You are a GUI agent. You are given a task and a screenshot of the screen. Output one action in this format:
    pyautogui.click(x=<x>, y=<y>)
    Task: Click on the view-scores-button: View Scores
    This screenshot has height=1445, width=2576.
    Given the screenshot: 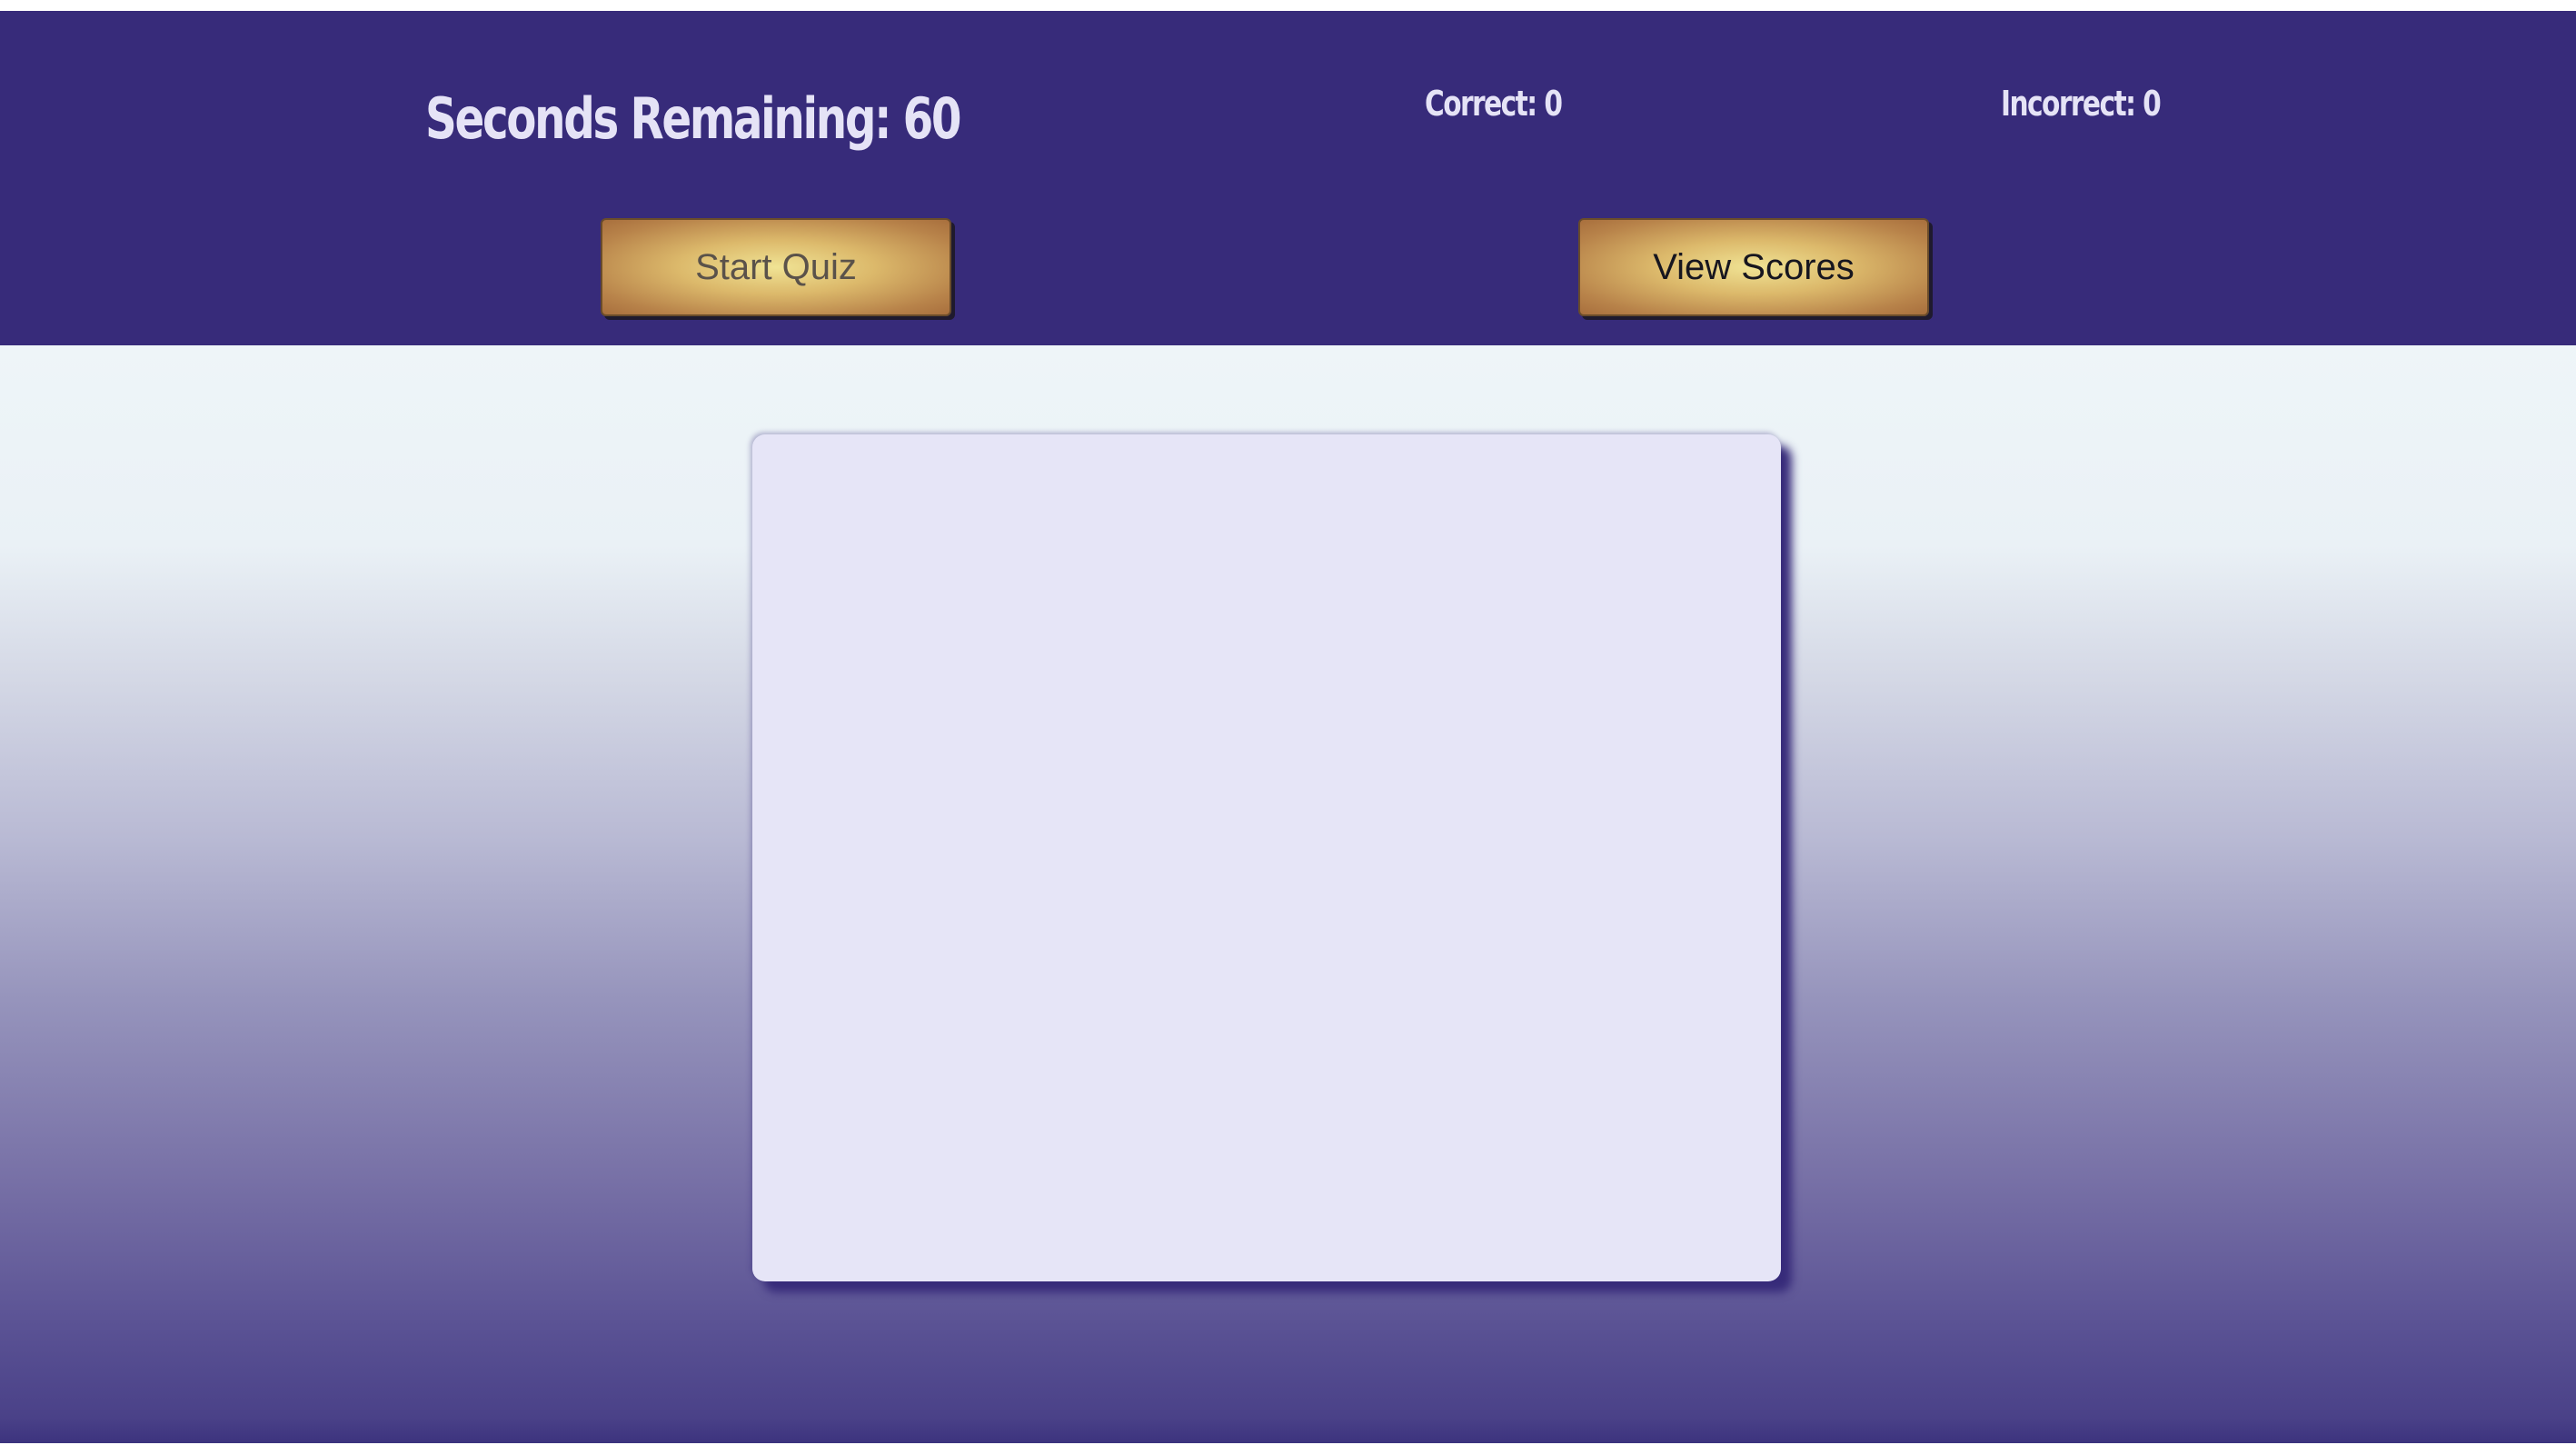 What is the action you would take?
    pyautogui.click(x=1754, y=267)
    